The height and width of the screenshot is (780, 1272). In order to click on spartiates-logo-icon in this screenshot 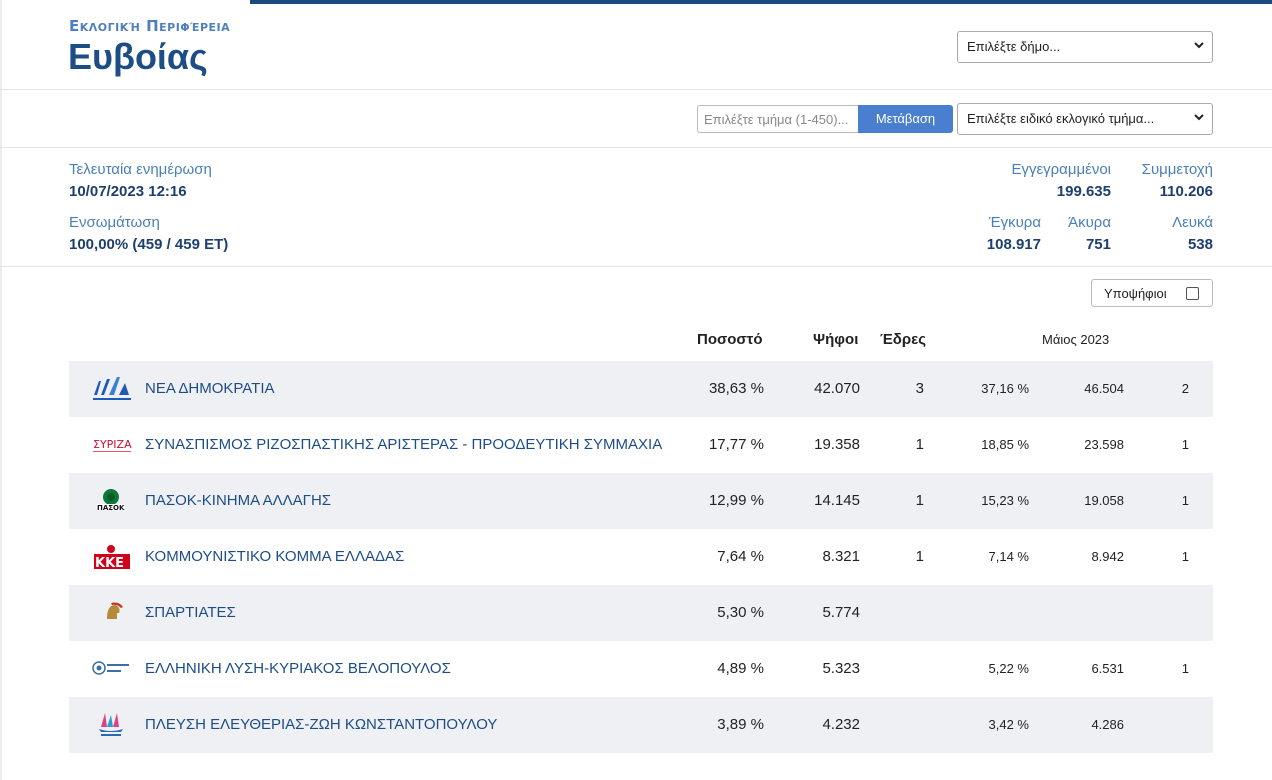, I will do `click(113, 613)`.